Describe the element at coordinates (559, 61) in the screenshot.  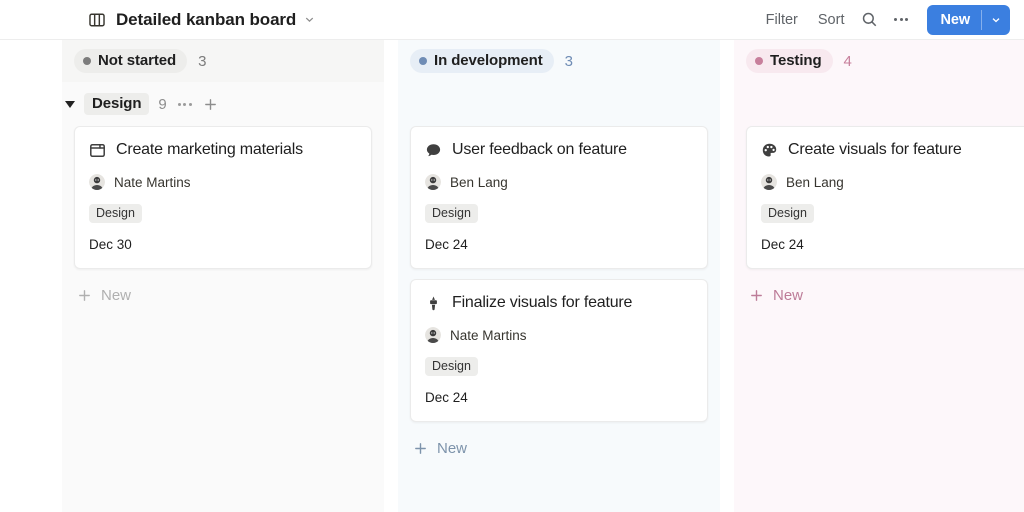
I see `column-header: In development 3` at that location.